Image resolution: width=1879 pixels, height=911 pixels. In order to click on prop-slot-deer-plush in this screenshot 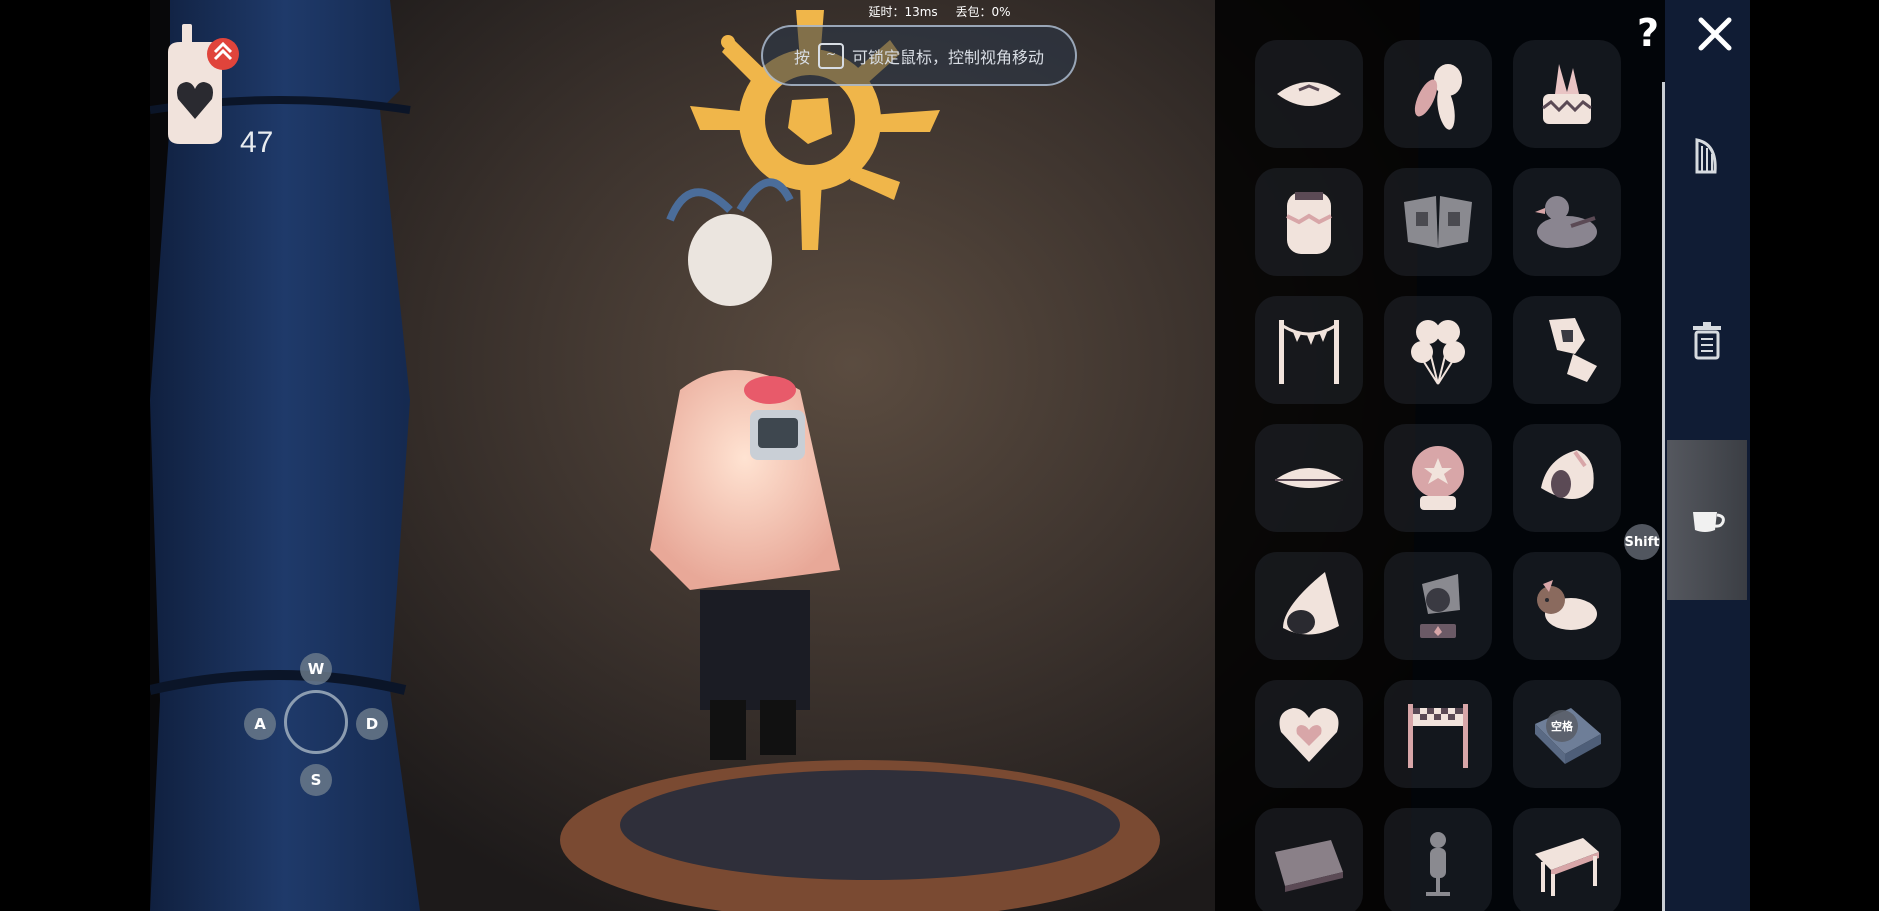, I will do `click(1567, 606)`.